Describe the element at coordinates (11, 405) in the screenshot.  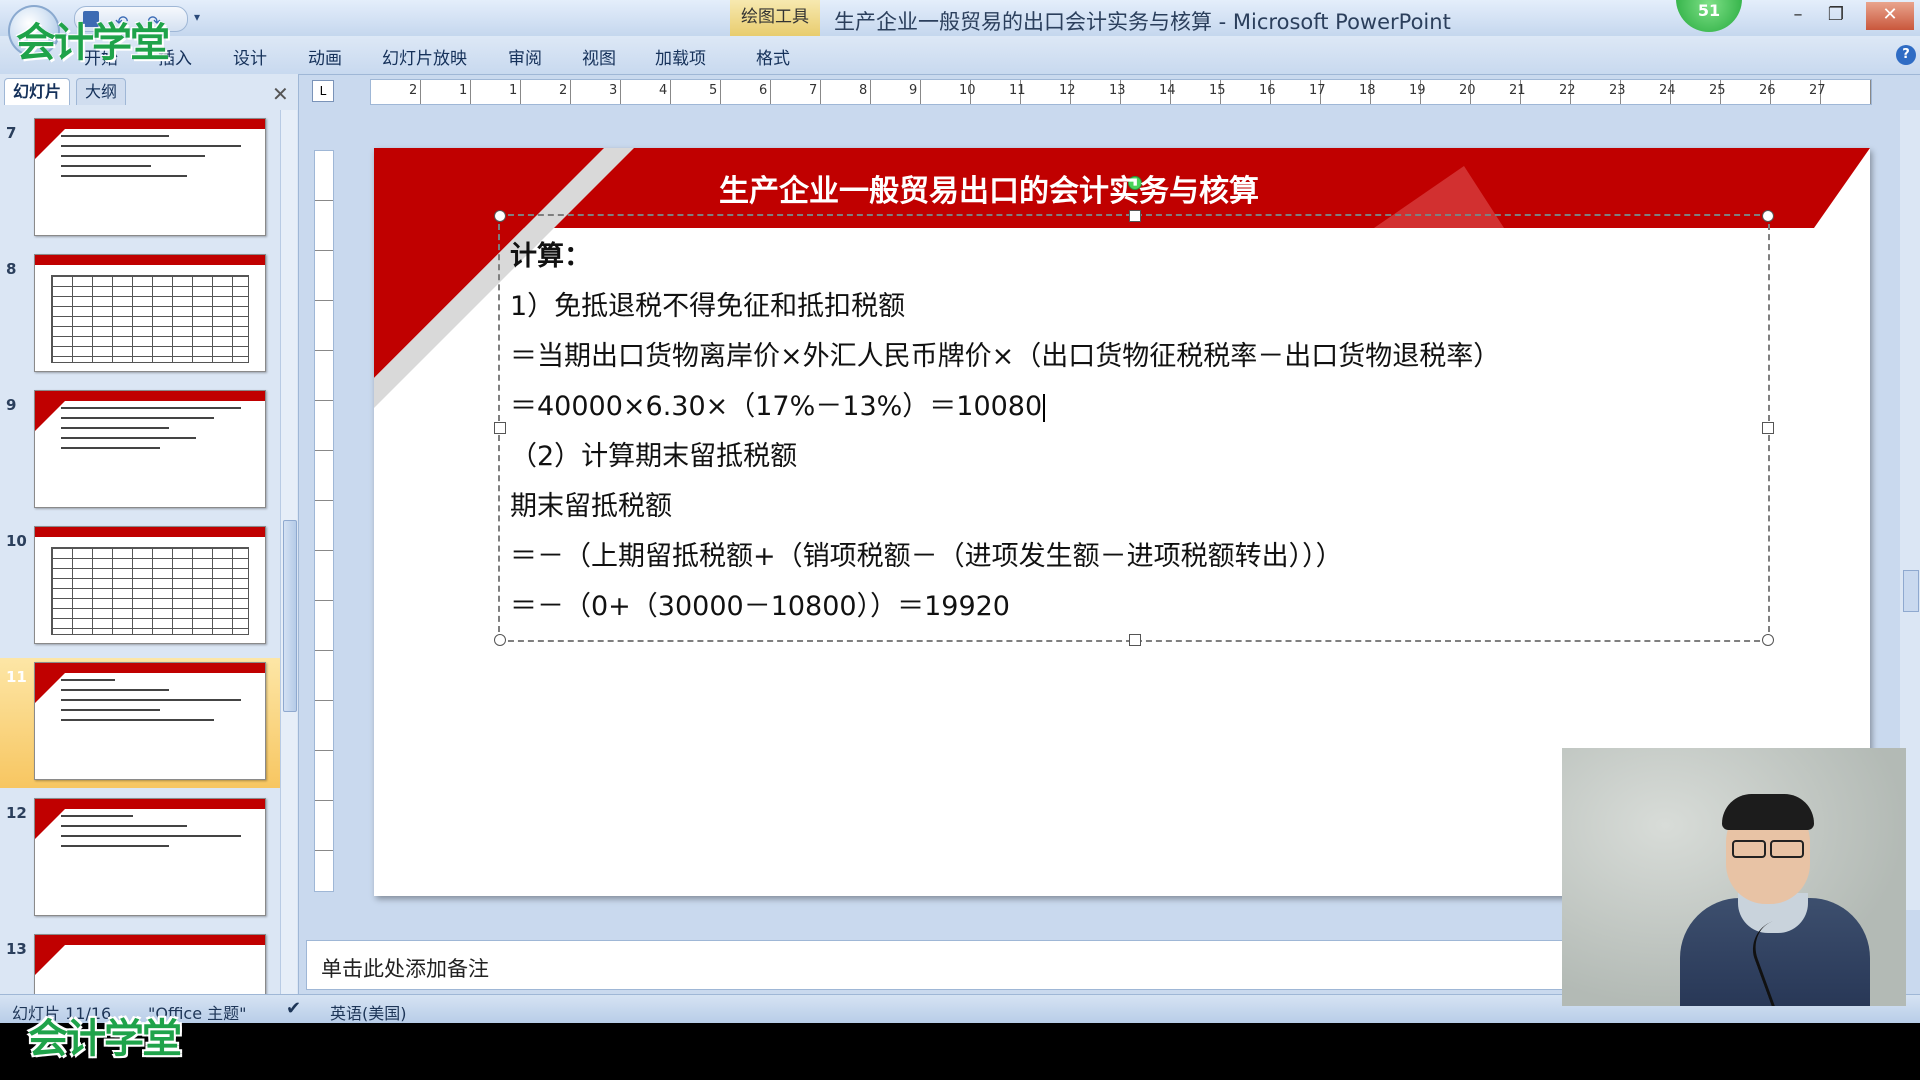
I see `slide-number: 9` at that location.